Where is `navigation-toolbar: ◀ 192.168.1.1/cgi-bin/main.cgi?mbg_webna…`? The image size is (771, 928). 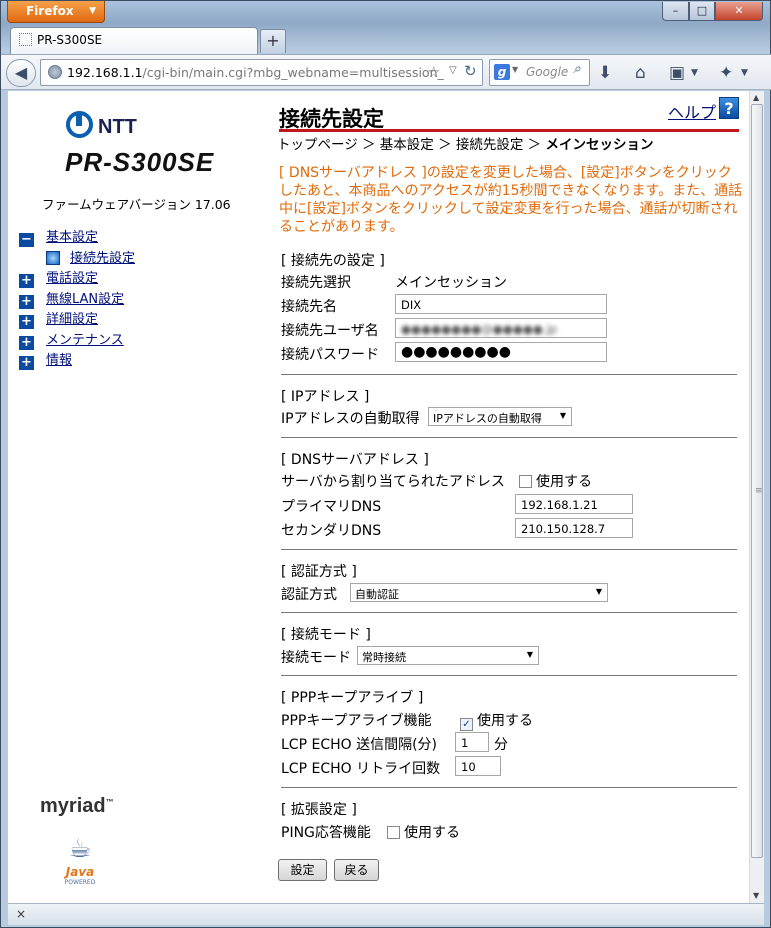
navigation-toolbar: ◀ 192.168.1.1/cgi-bin/main.cgi?mbg_webna… is located at coordinates (386, 72).